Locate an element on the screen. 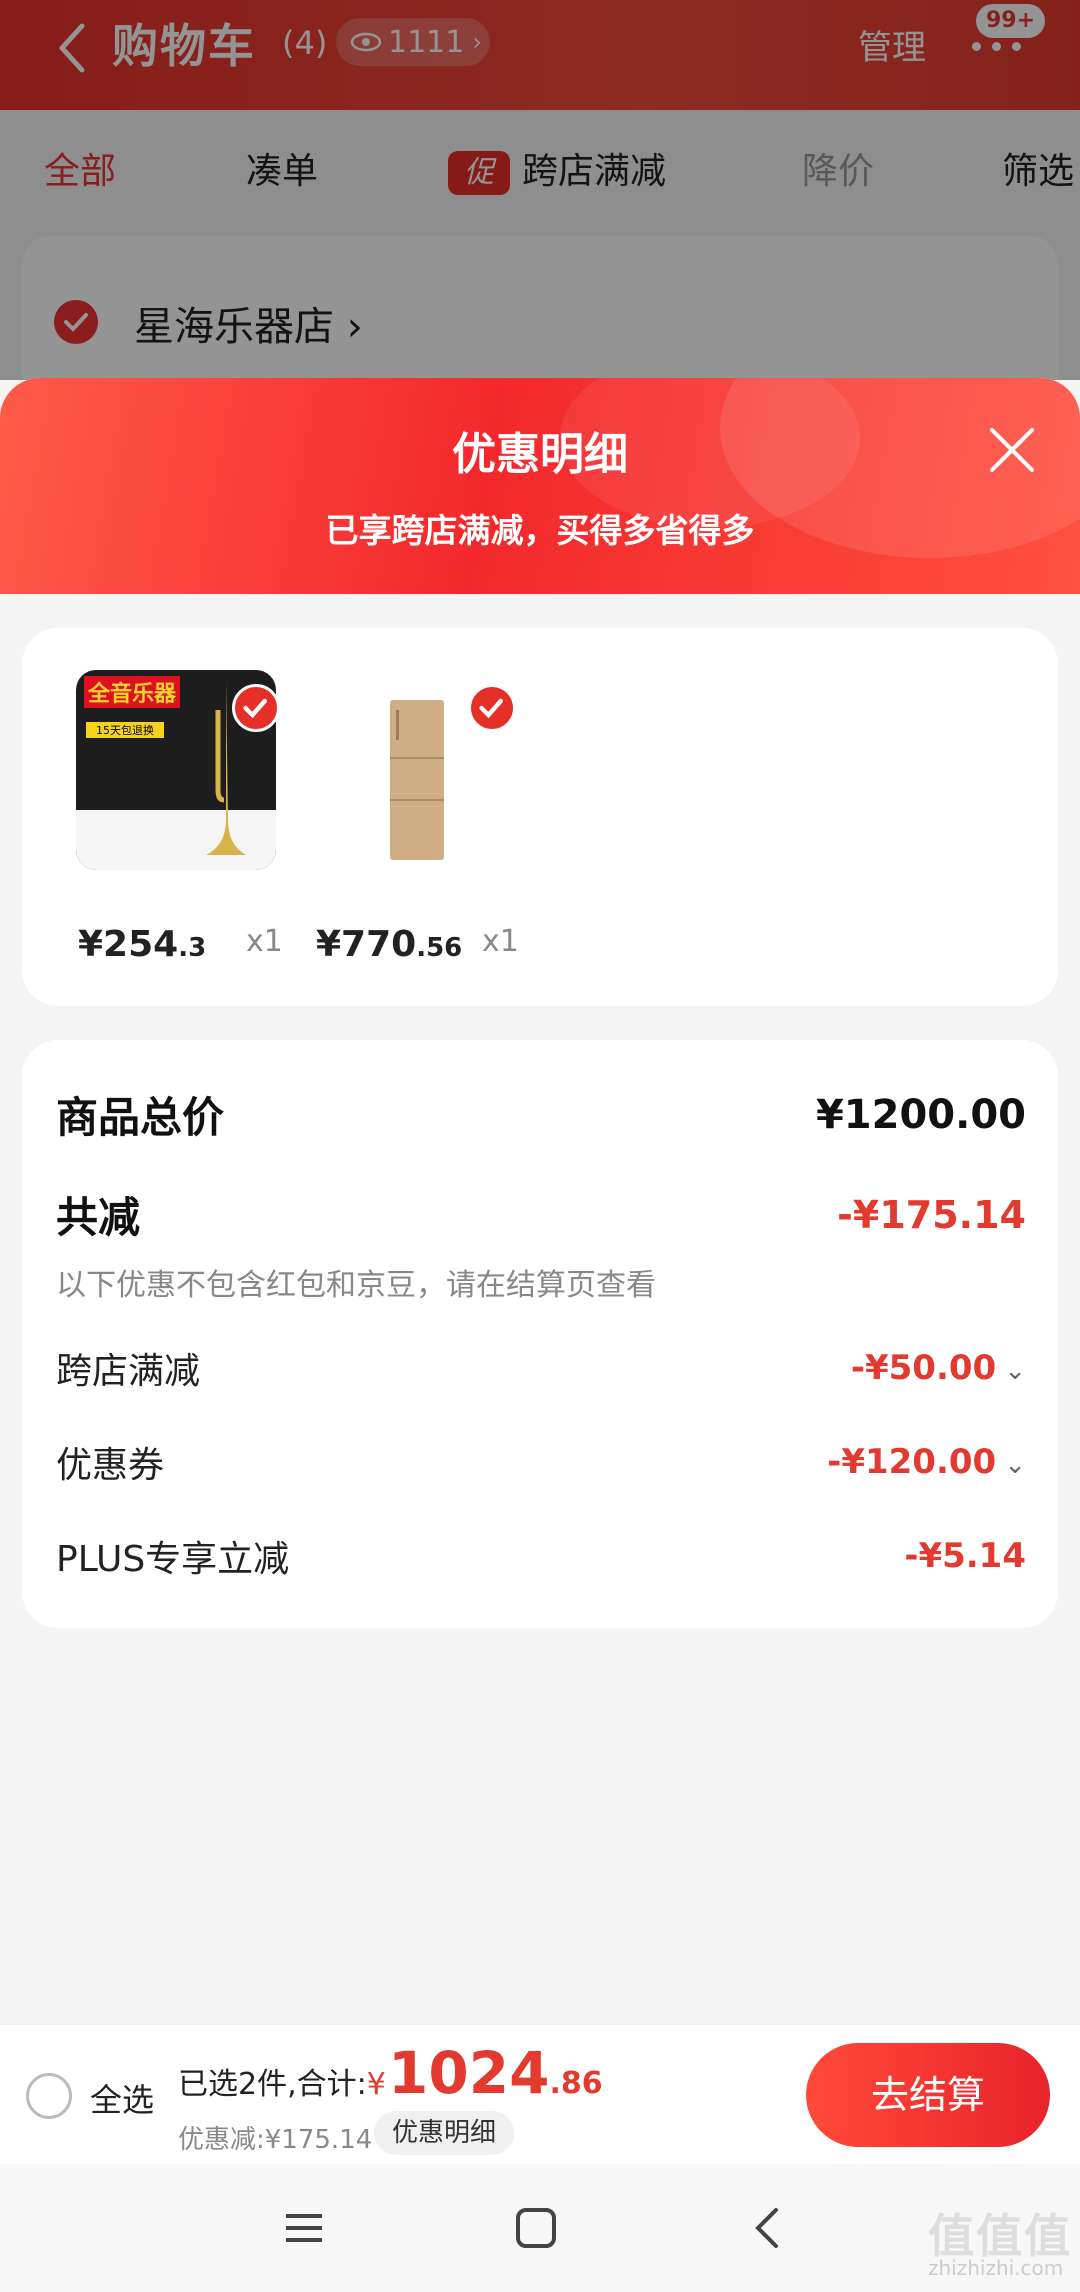  total-price-row: 商品总价 ¥1200.00 is located at coordinates (541, 1114).